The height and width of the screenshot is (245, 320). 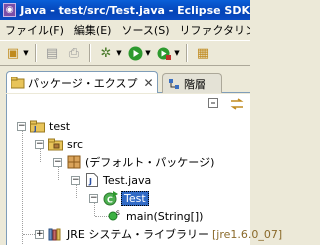 I want to click on tree-node-default-package: − (デフォルト・パッケージ), so click(x=133, y=162).